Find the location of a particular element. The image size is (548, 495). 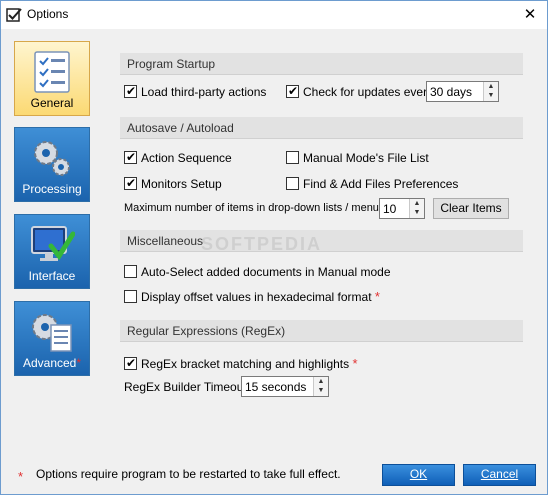

section-program-startup: Program Startup is located at coordinates (321, 64).